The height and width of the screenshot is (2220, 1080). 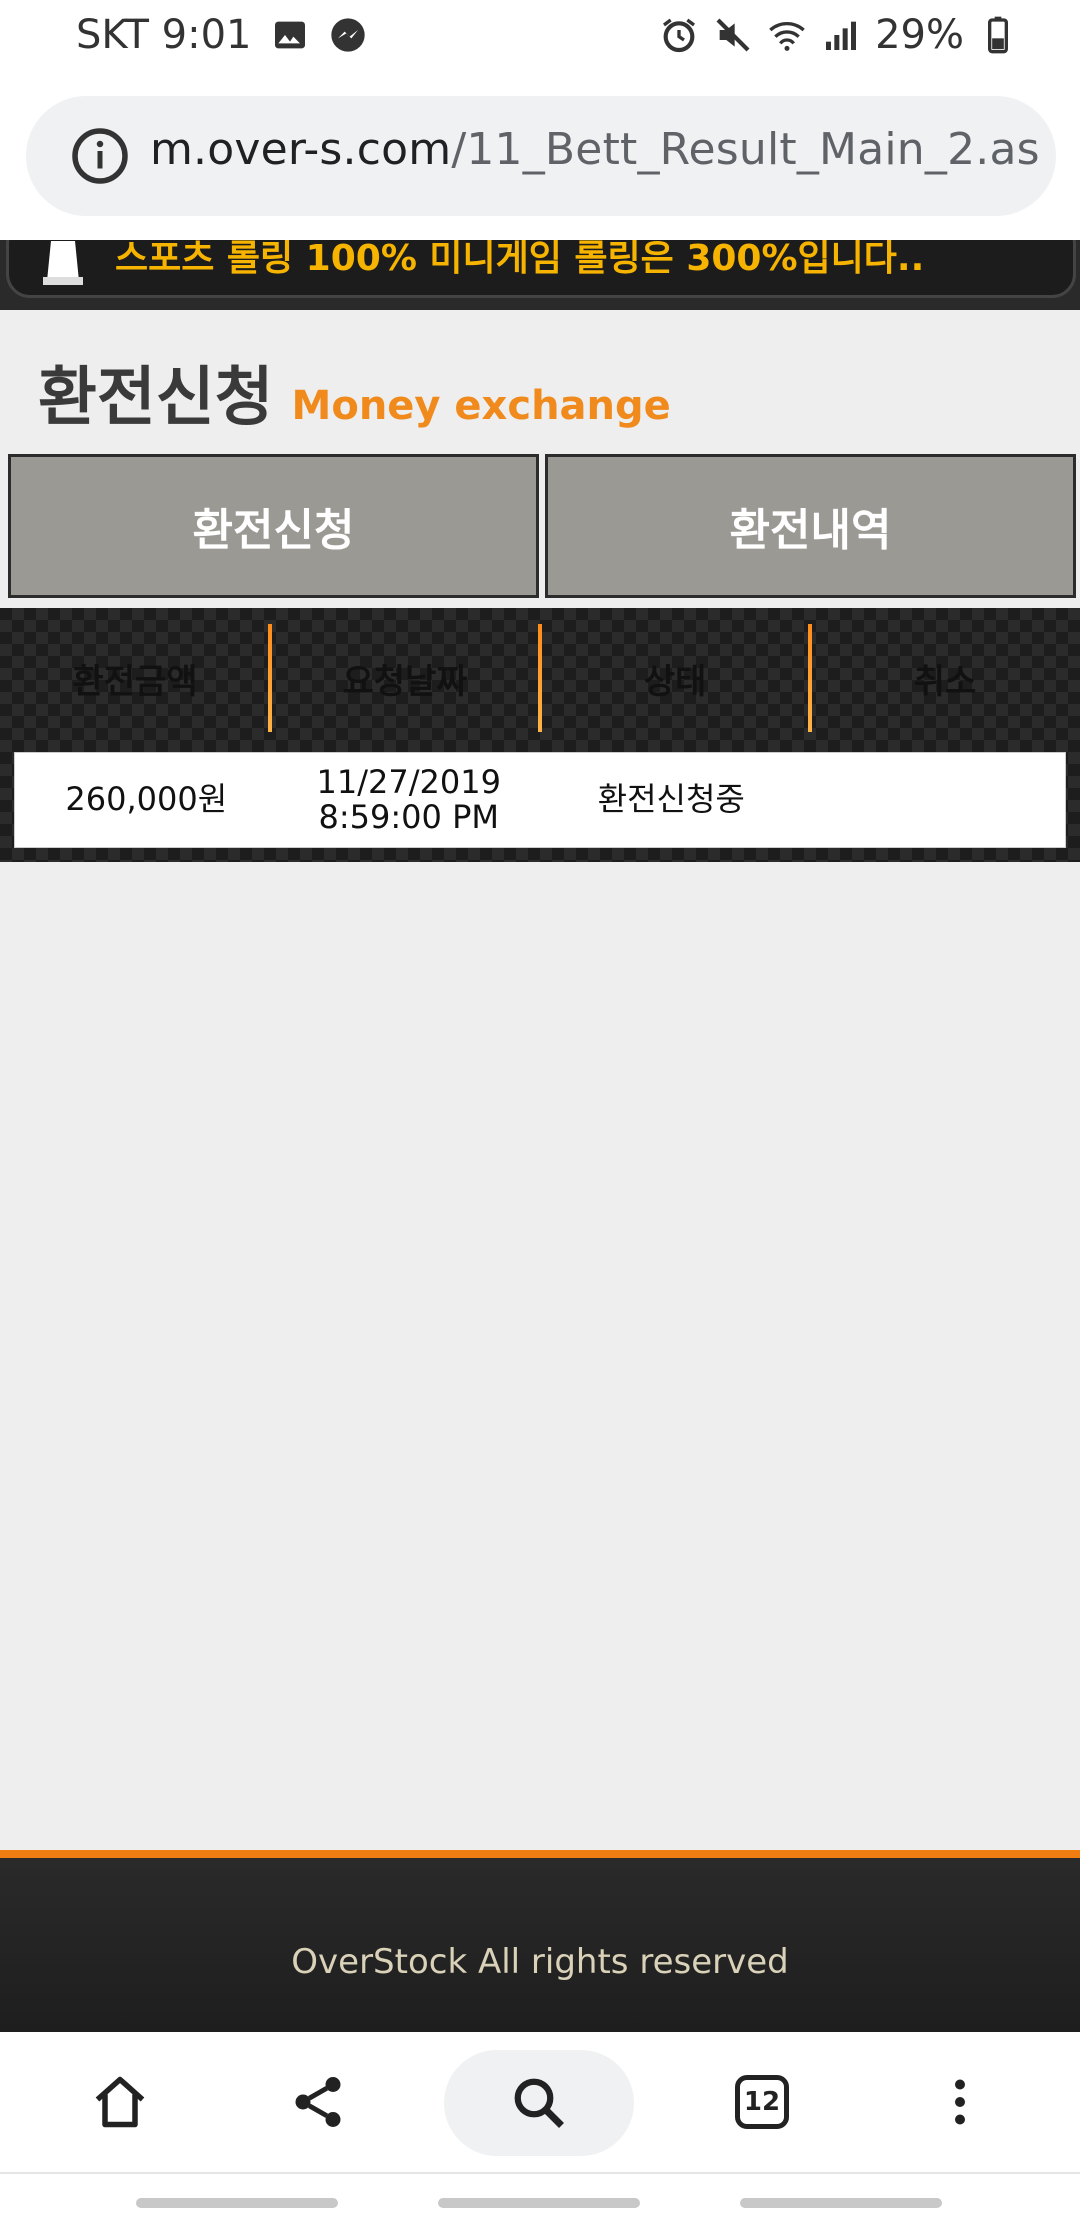 I want to click on notice-frame: 스포츠 롤링 100% 미니게임 롤링은 300%입니다.., so click(x=541, y=269).